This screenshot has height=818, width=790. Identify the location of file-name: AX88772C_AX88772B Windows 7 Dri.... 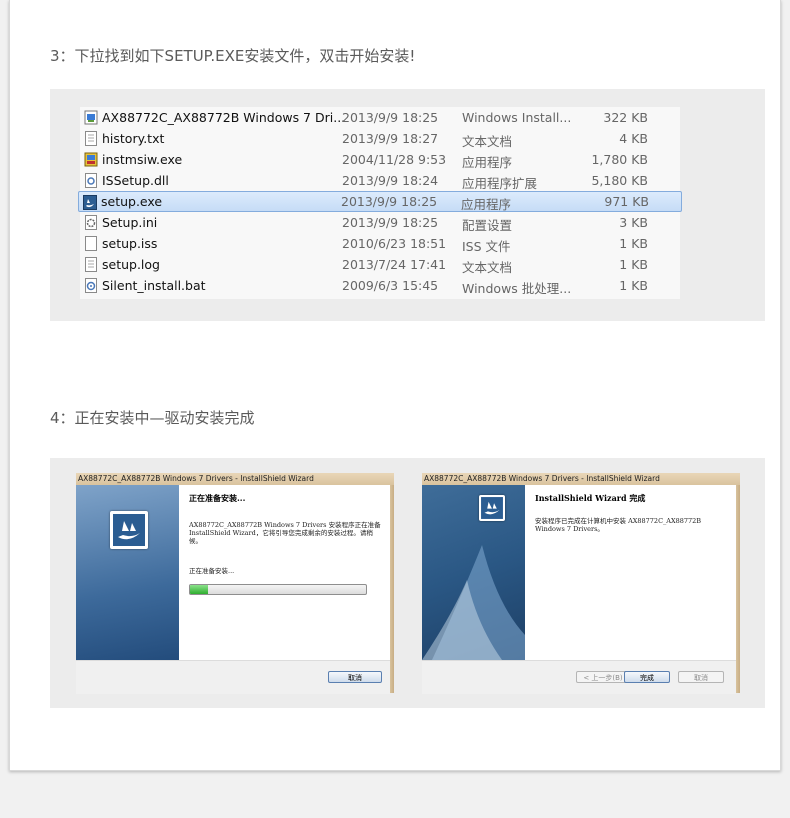
(224, 117).